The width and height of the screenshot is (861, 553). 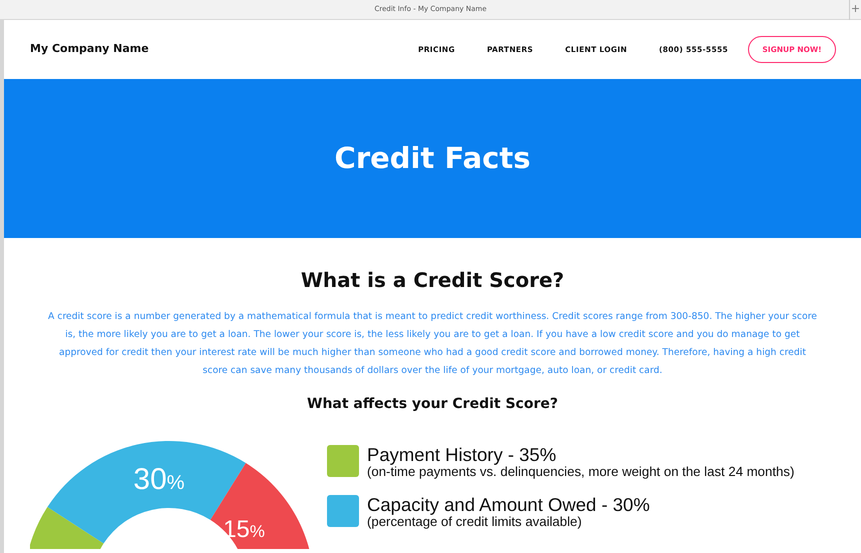 I want to click on brand-name: My Company Name, so click(x=89, y=49).